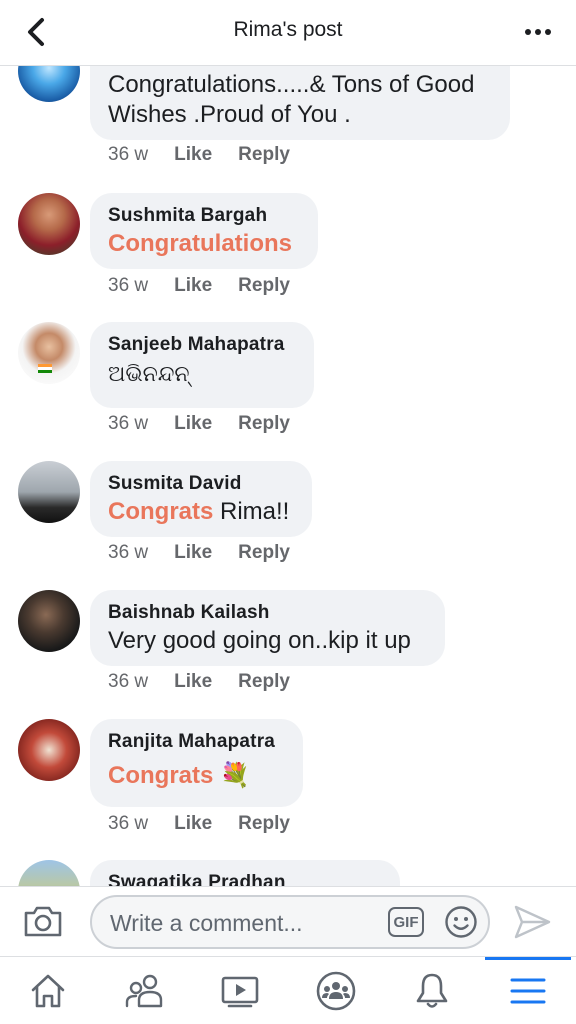  I want to click on comment-author: Ranjita Mahapatra, so click(196, 742).